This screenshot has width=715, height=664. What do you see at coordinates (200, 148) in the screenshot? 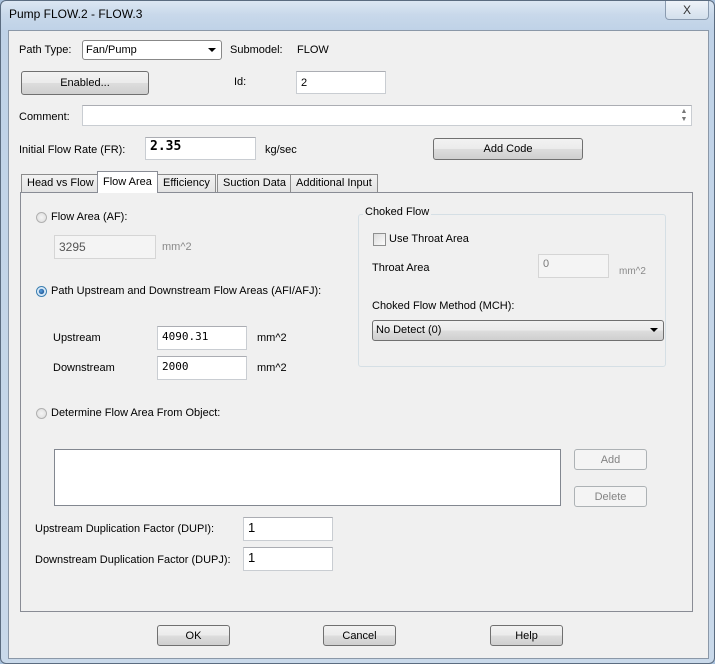
I see `initial-flow-rate-input: 2.35` at bounding box center [200, 148].